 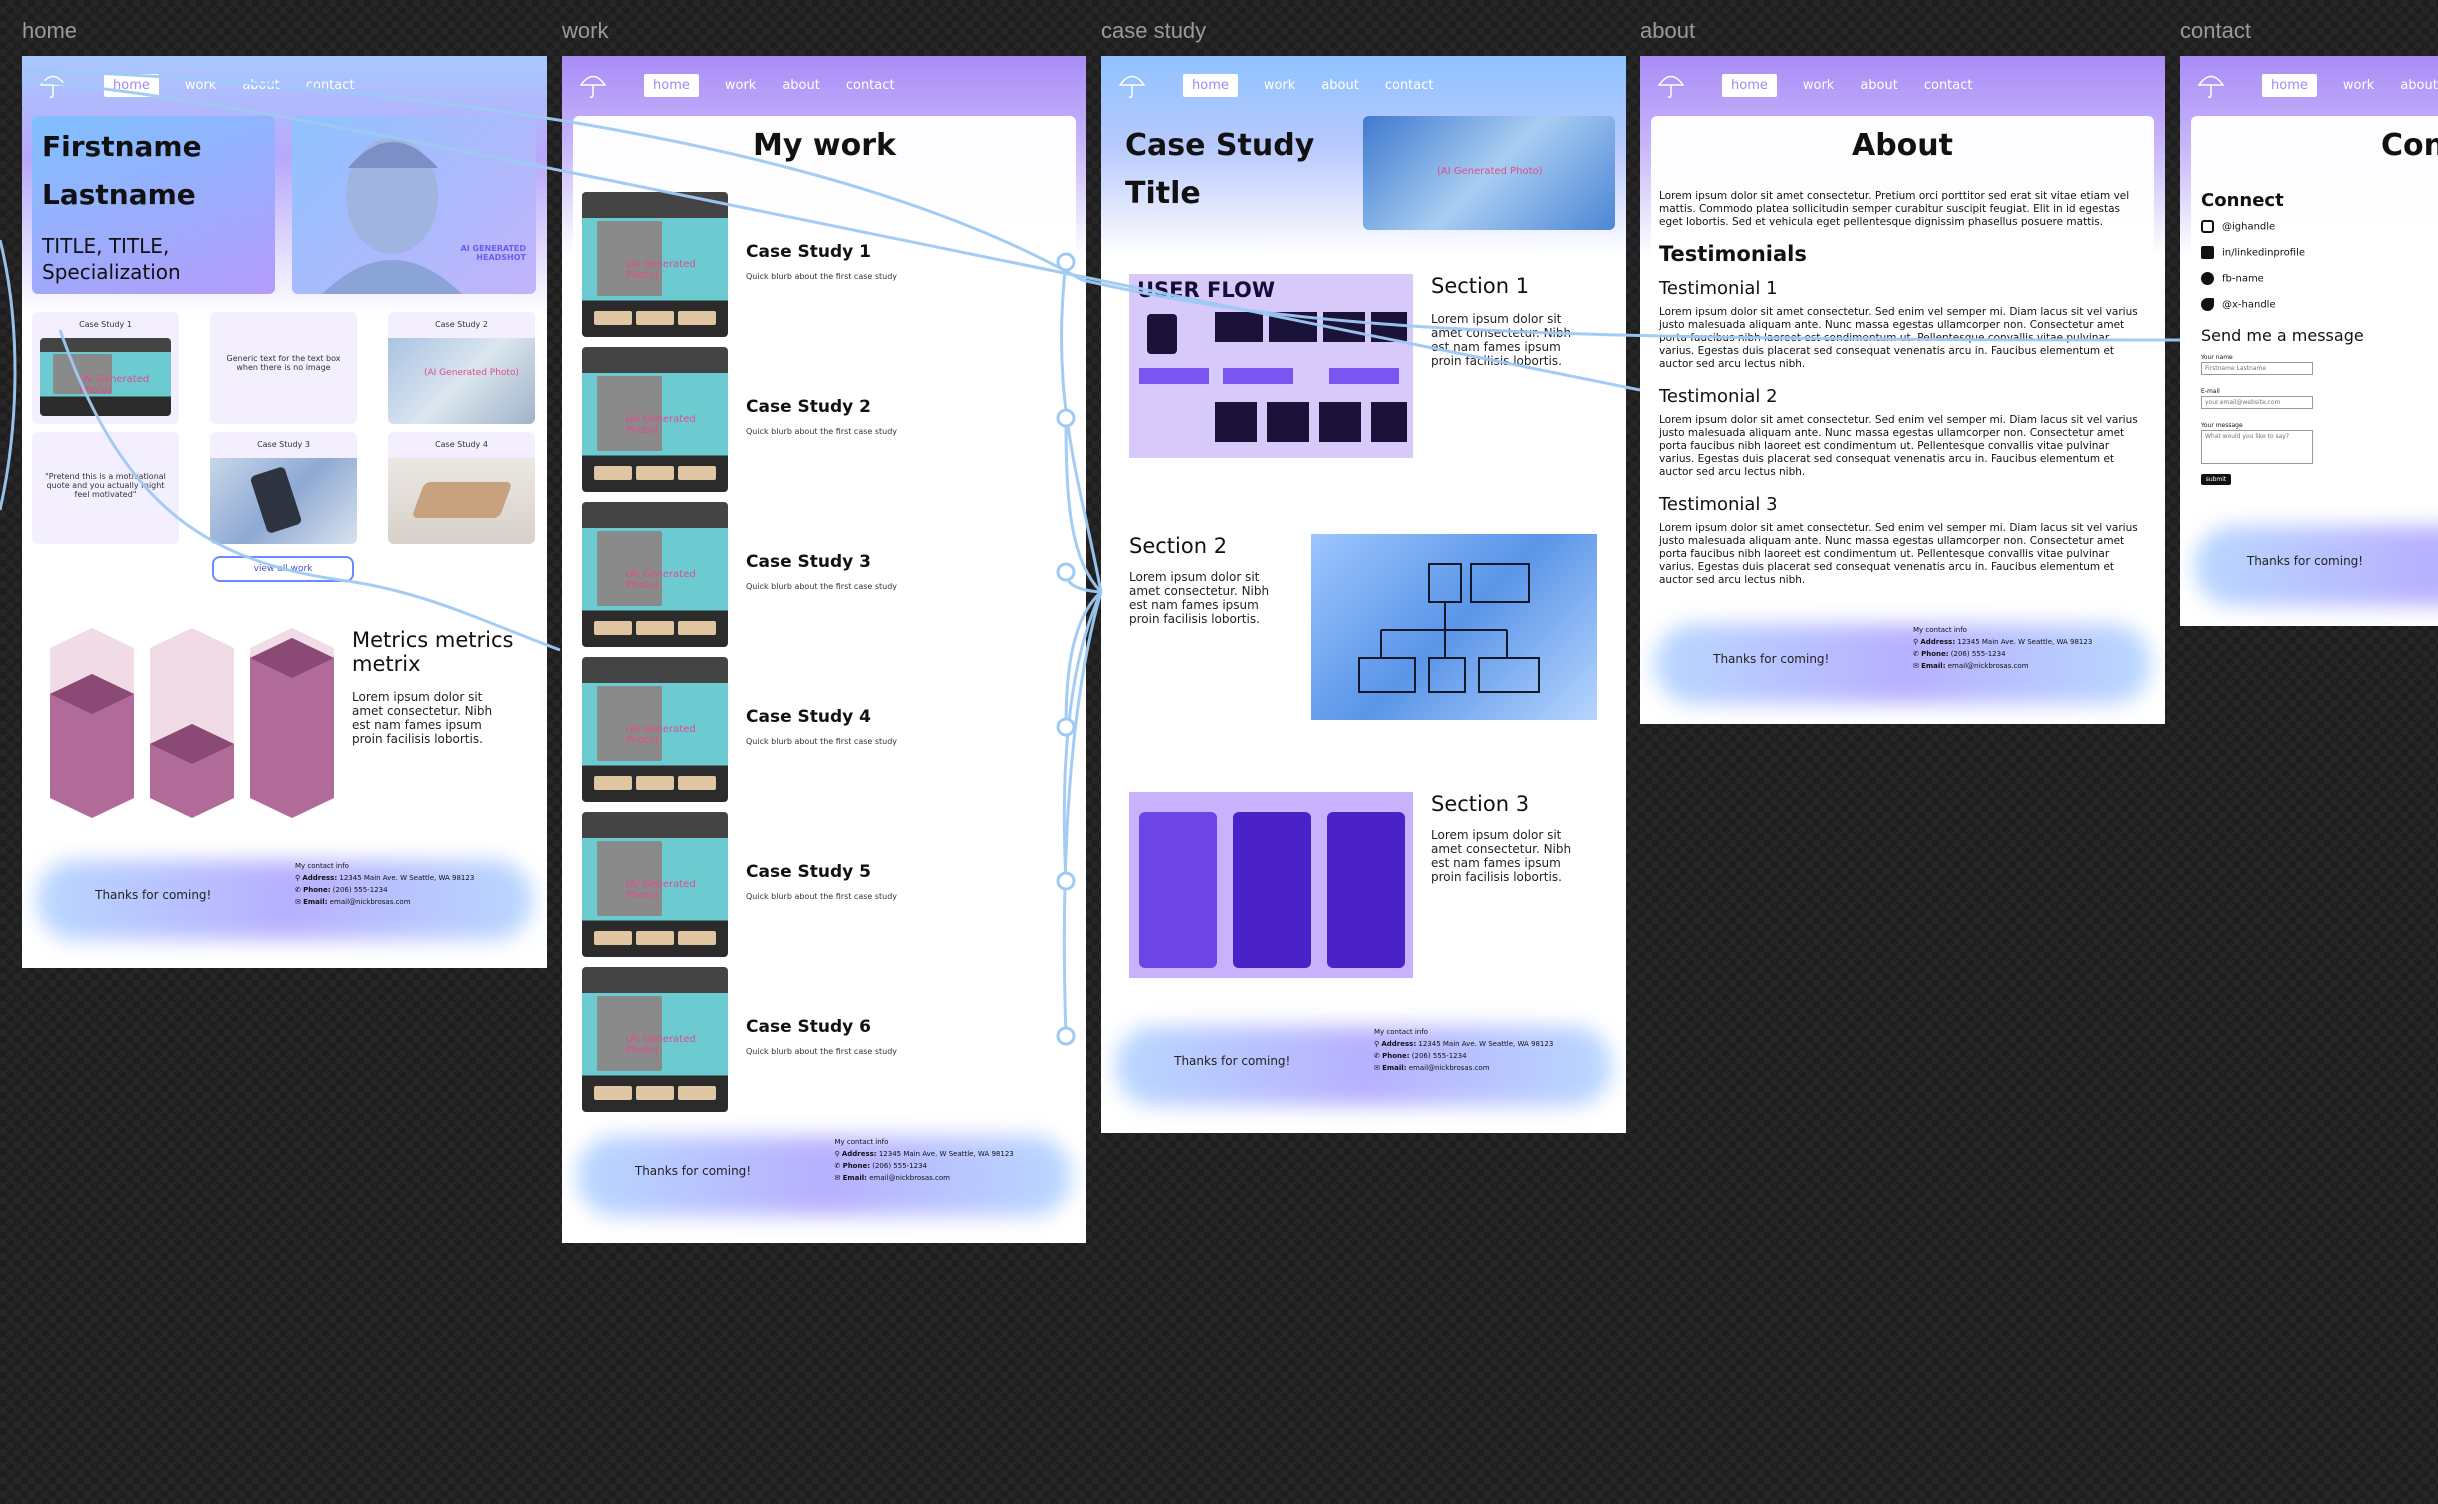 What do you see at coordinates (808, 562) in the screenshot?
I see `case-study-title: Case Study 3` at bounding box center [808, 562].